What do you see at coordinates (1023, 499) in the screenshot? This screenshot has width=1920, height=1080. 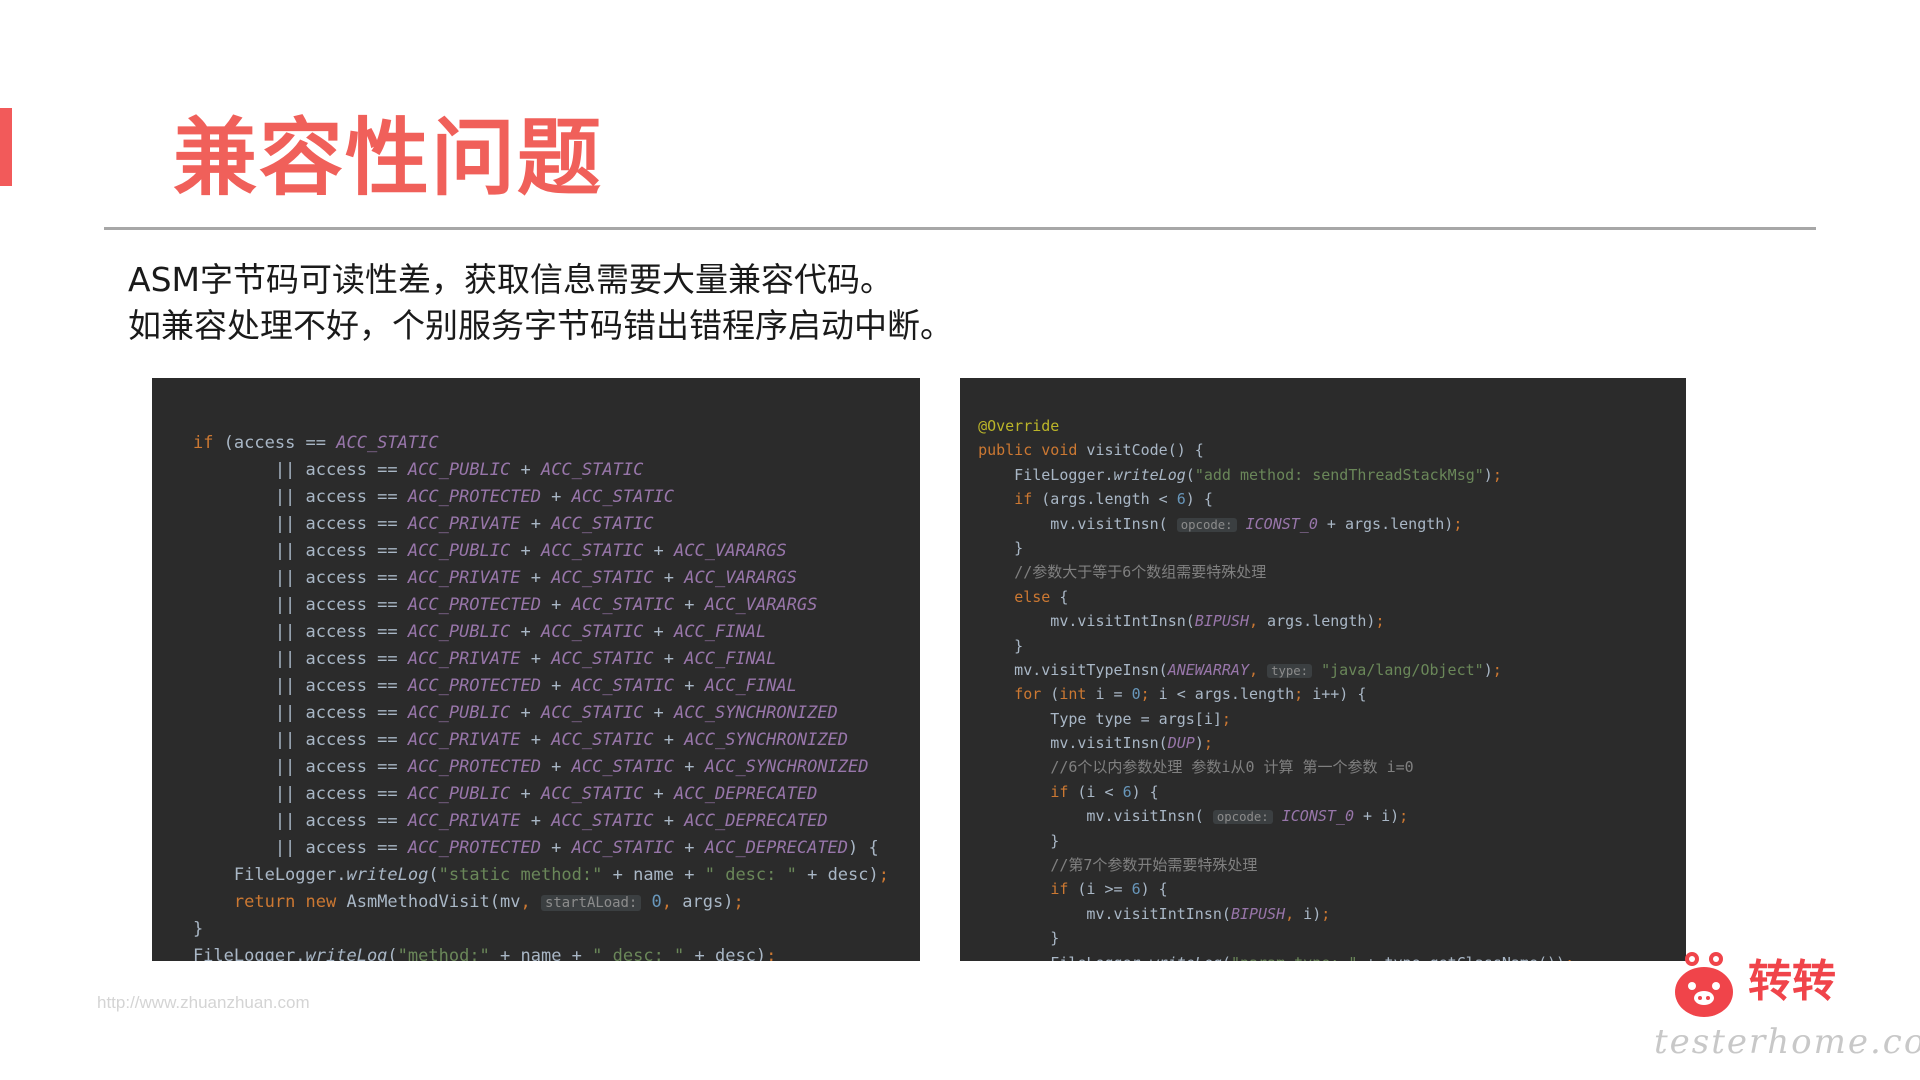 I see `code-token: if` at bounding box center [1023, 499].